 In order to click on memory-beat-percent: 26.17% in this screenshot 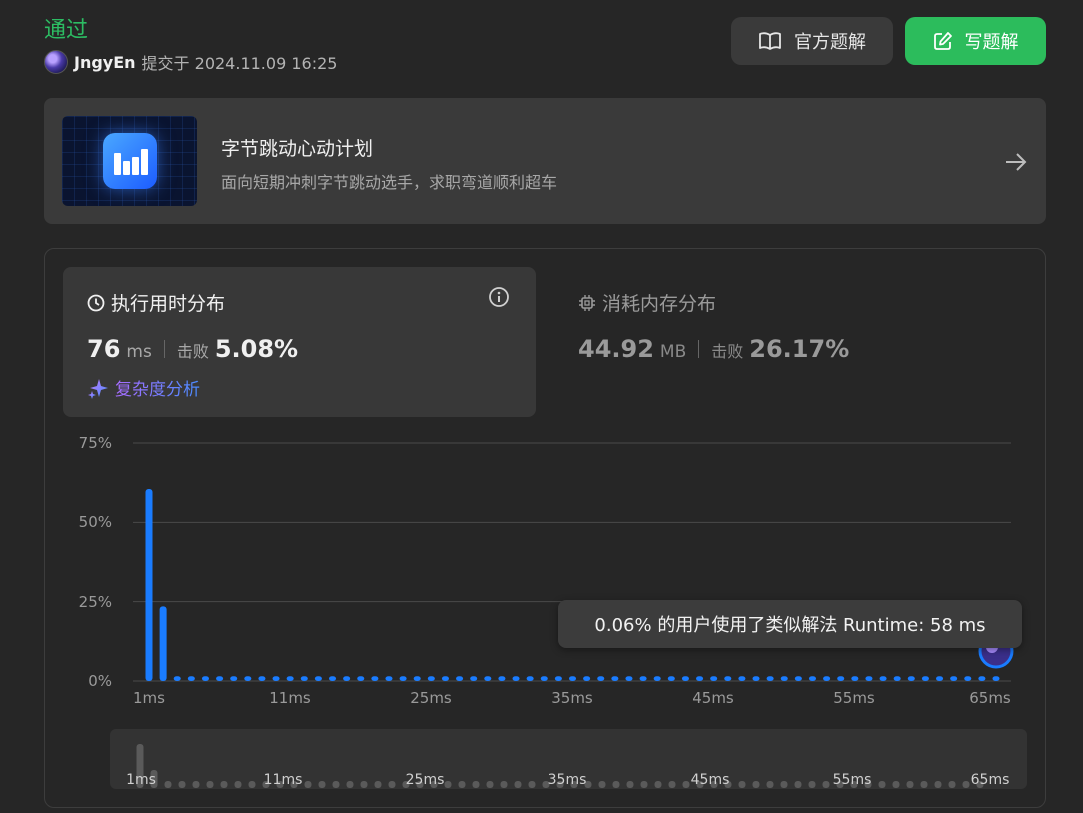, I will do `click(799, 349)`.